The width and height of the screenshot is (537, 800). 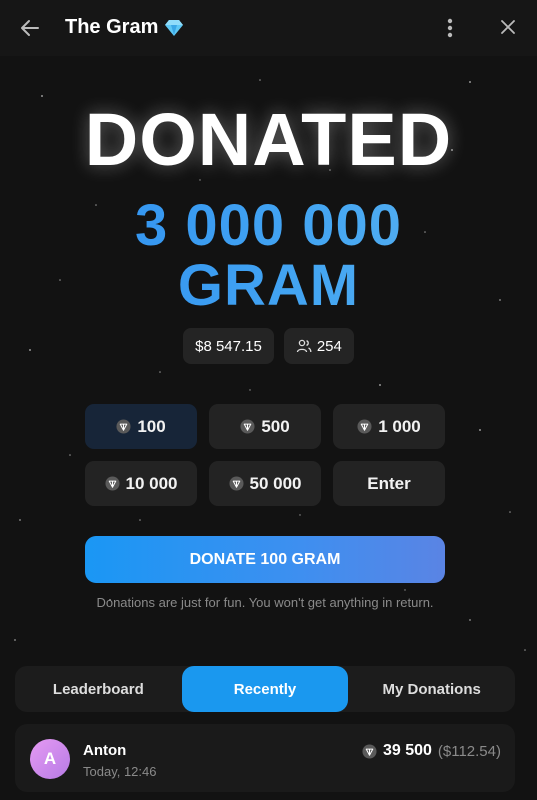 What do you see at coordinates (265, 758) in the screenshot?
I see `donation-row: A Anton Today, 12:46 39 500 ($112.54)` at bounding box center [265, 758].